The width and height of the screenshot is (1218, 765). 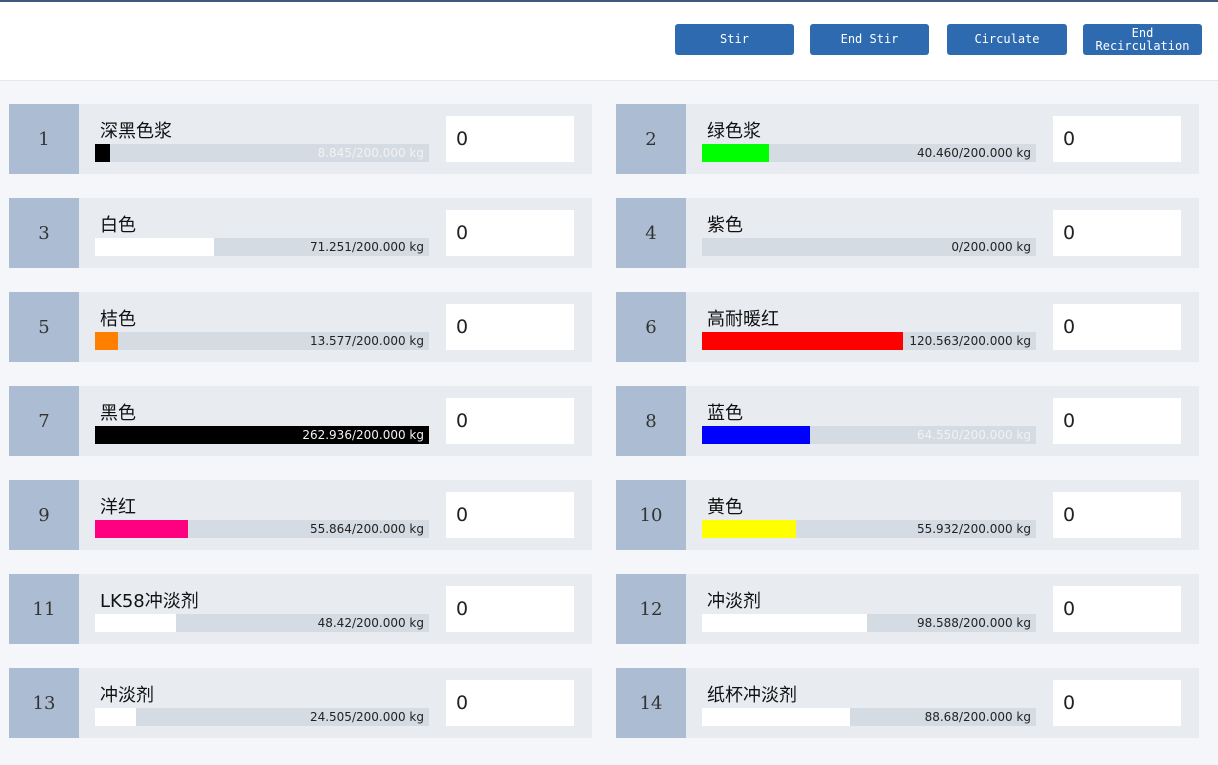 I want to click on tank-level-reading: 98.588/200.000 kg, so click(x=973, y=623).